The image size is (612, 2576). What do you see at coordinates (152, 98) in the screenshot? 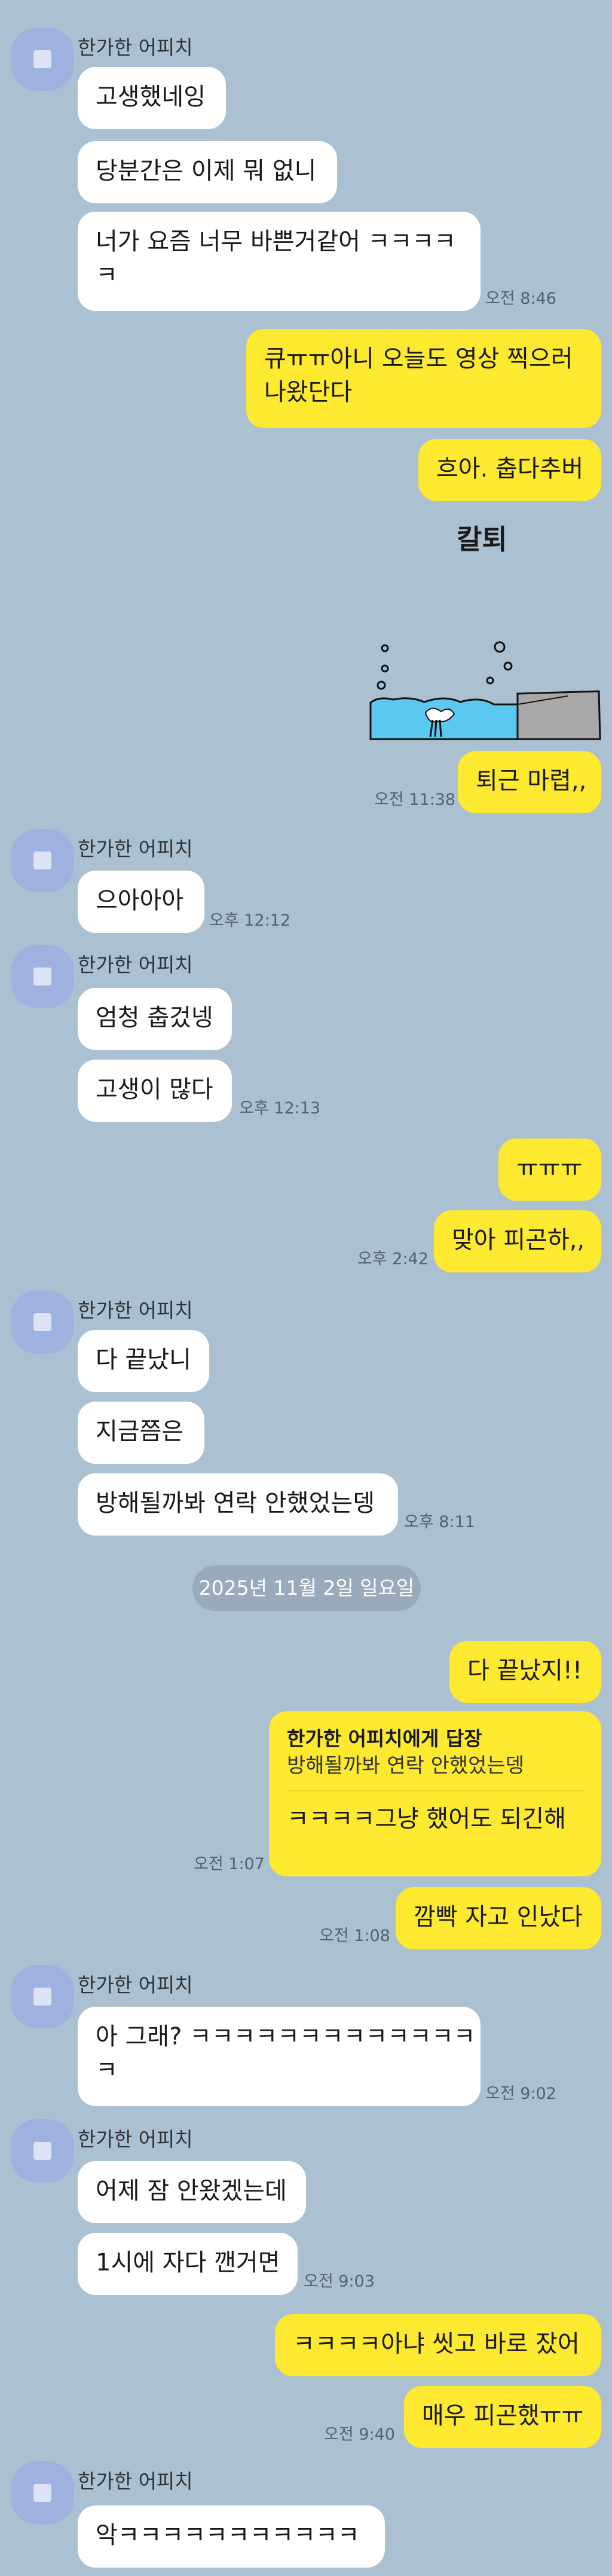
I see `message-bubble: 고생했네잉` at bounding box center [152, 98].